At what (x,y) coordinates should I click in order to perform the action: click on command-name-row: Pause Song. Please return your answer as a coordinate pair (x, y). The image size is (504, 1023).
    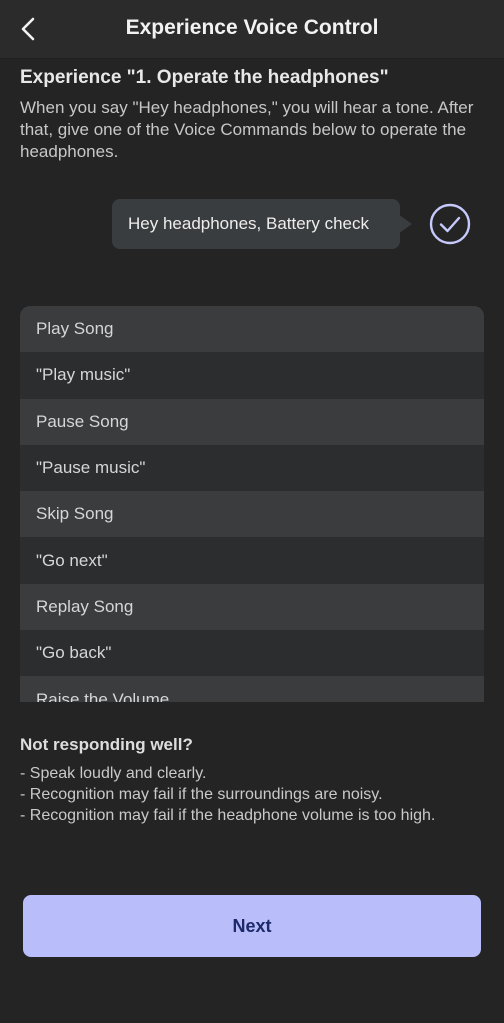
    Looking at the image, I should click on (252, 421).